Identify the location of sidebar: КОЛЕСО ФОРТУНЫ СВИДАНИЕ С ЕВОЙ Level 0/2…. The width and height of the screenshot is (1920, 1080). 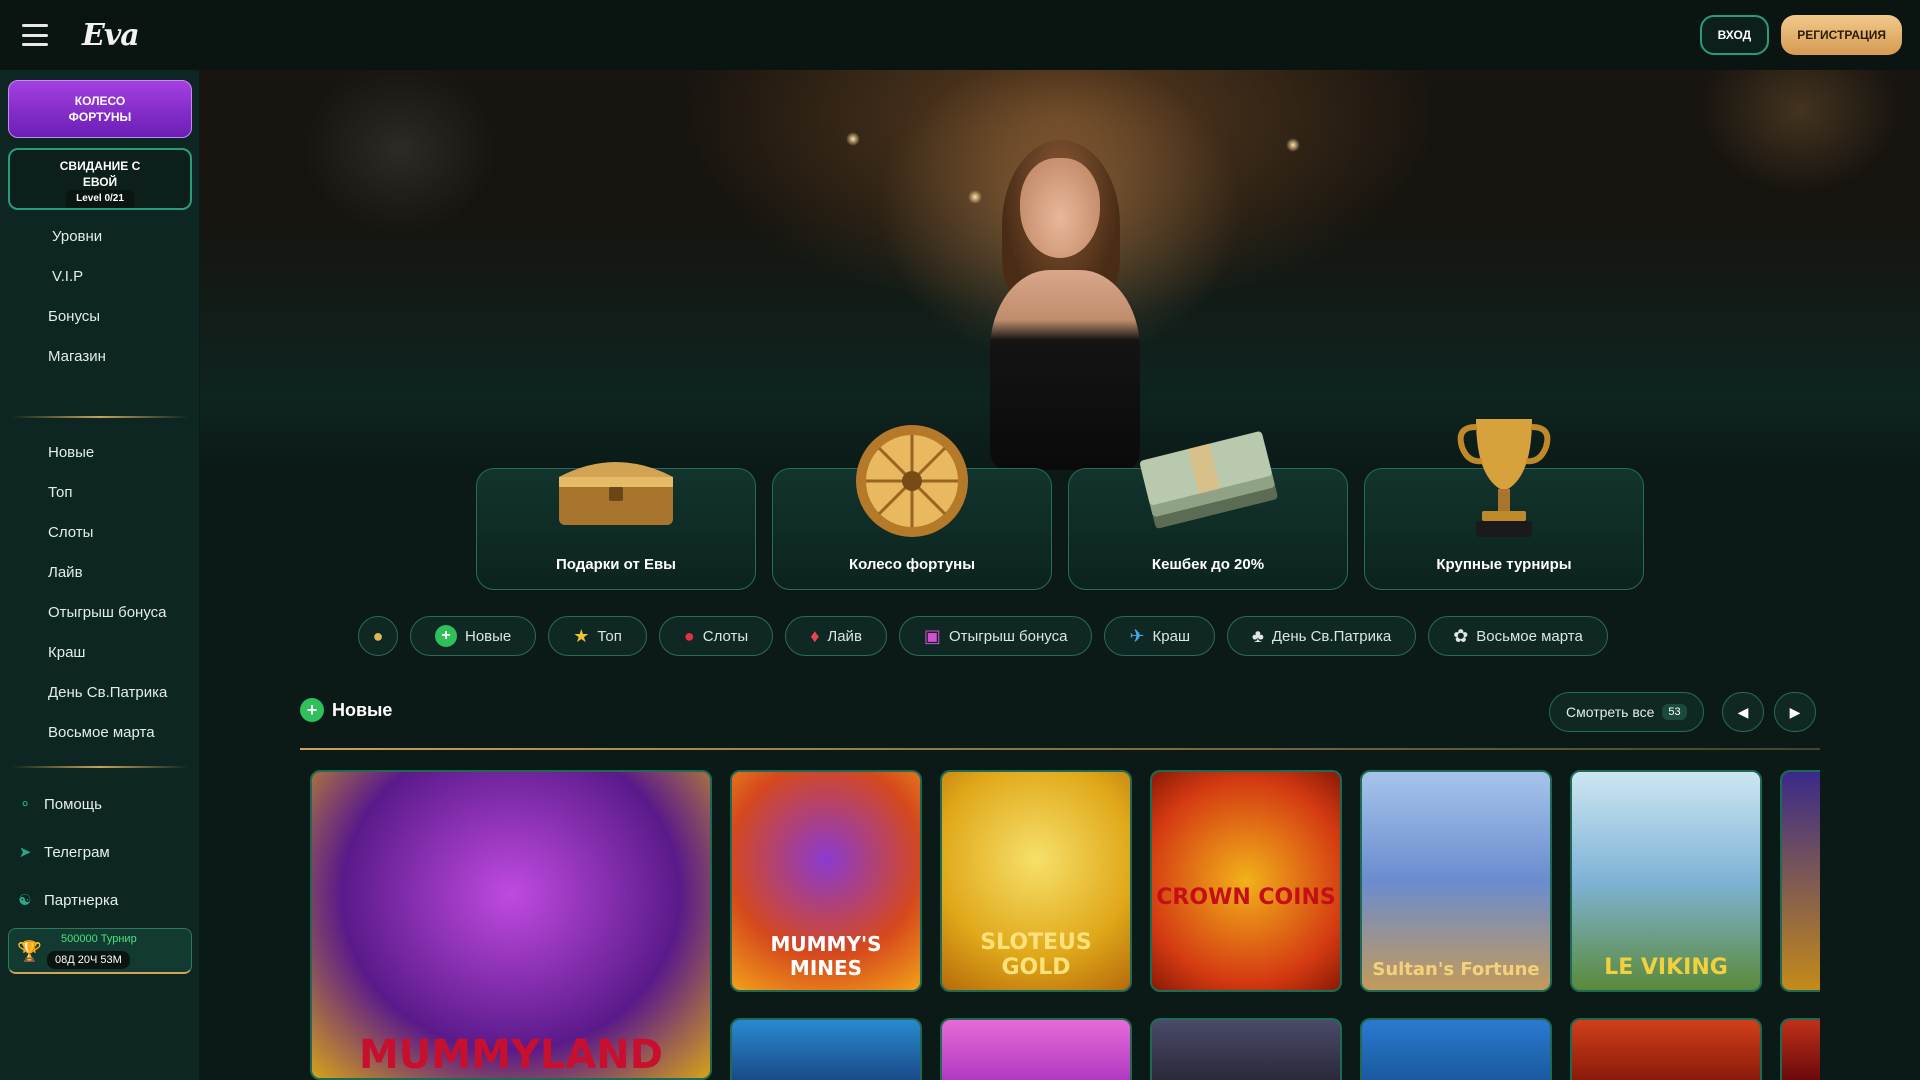
(100, 575).